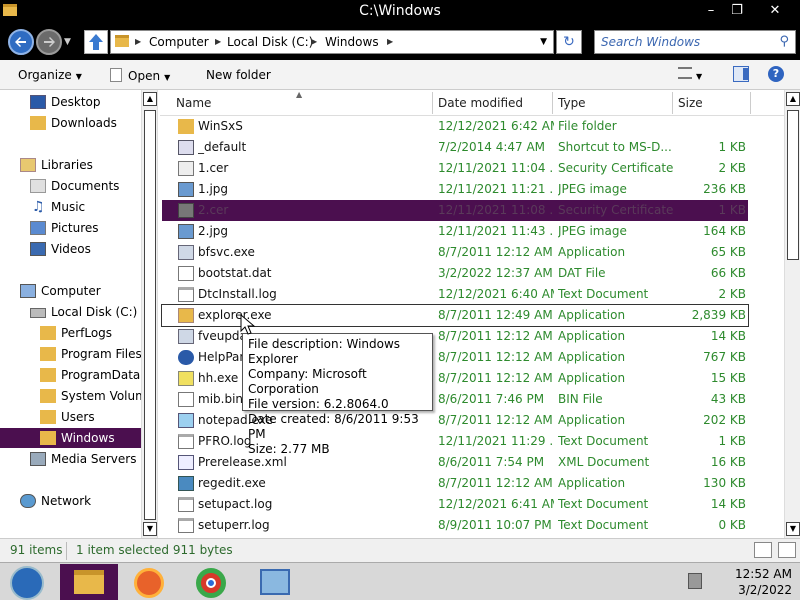 The width and height of the screenshot is (800, 600). Describe the element at coordinates (70, 312) in the screenshot. I see `nav-item-local-disk: Local Disk (C:)` at that location.